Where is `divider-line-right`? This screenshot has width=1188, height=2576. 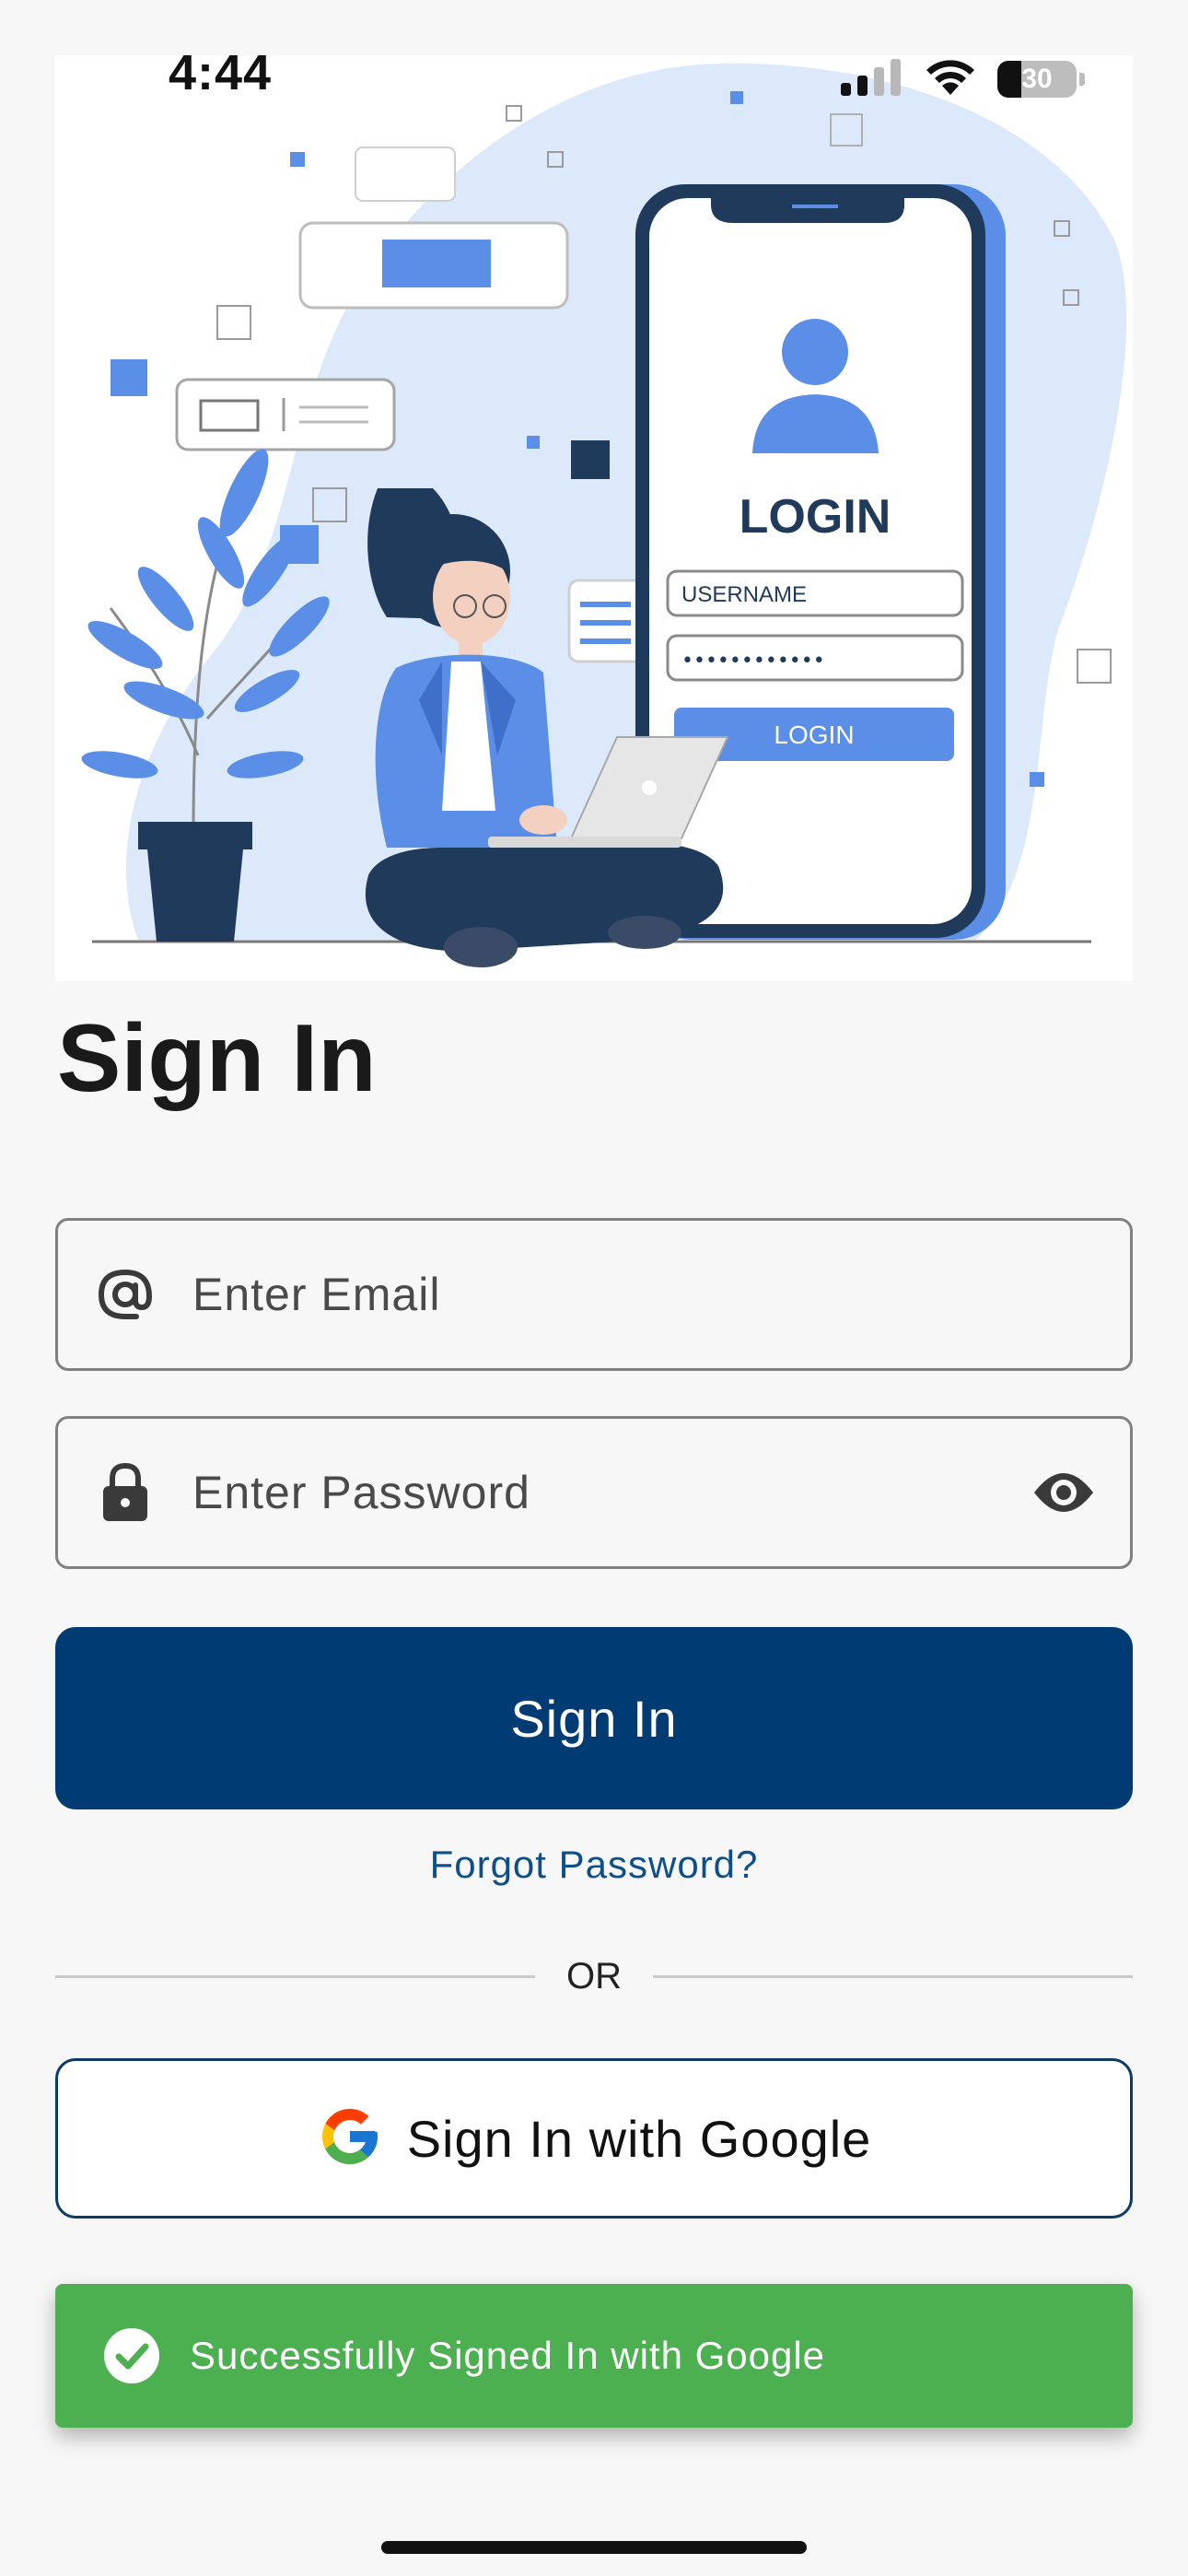
divider-line-right is located at coordinates (893, 1976).